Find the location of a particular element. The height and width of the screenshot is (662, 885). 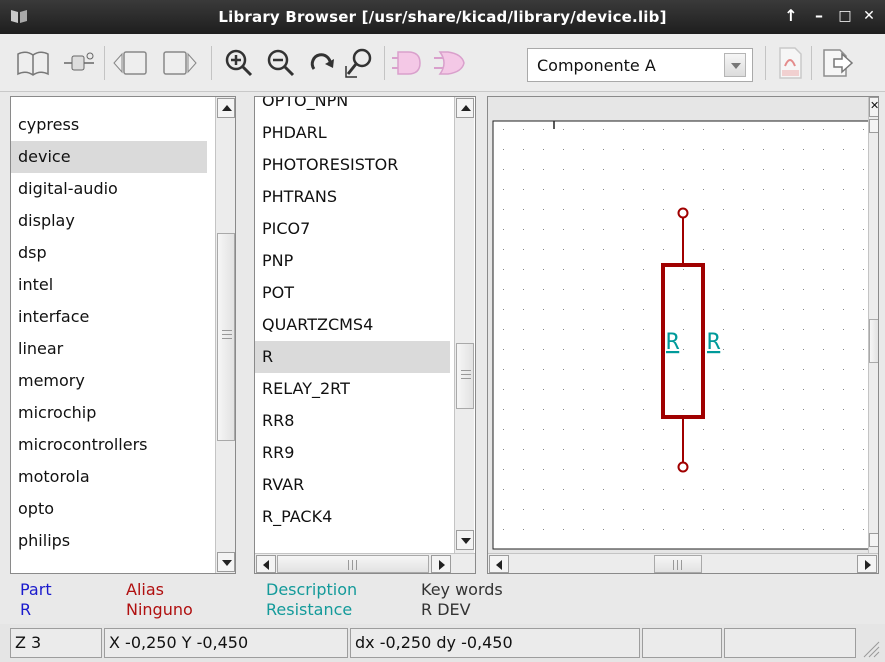

component-item: PHDARL is located at coordinates (352, 133).